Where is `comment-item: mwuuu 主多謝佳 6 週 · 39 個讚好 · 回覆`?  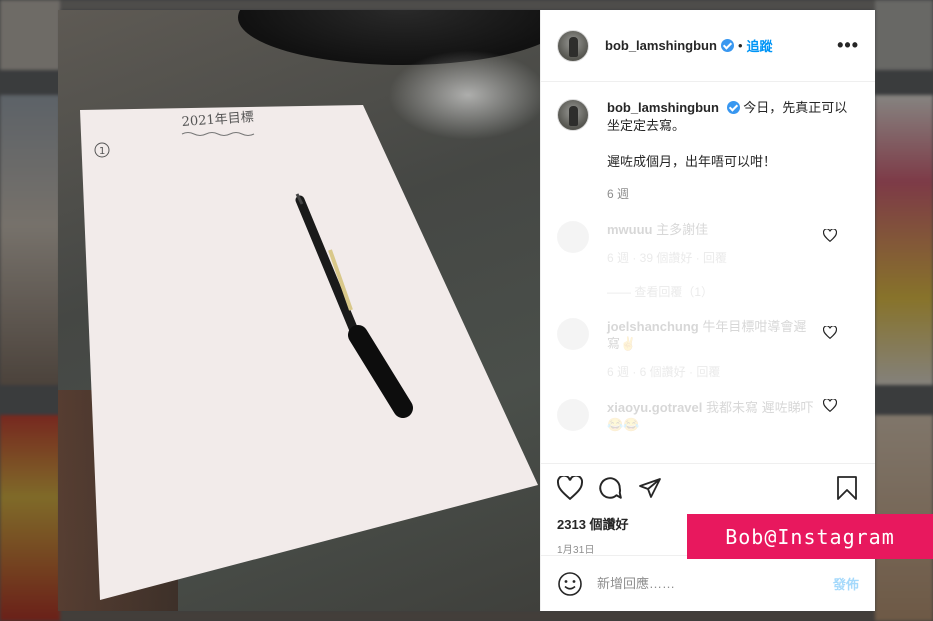 comment-item: mwuuu 主多謝佳 6 週 · 39 個讚好 · 回覆 is located at coordinates (708, 244).